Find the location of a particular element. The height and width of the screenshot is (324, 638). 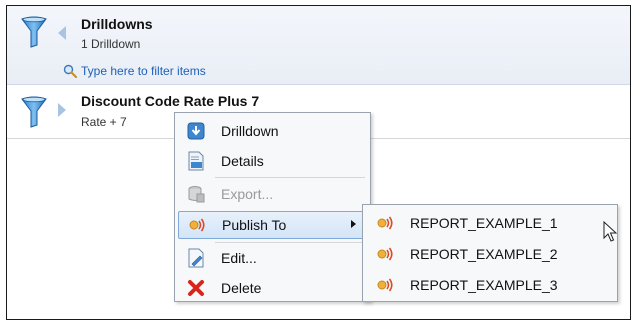

collapse-triangle-icon is located at coordinates (62, 33).